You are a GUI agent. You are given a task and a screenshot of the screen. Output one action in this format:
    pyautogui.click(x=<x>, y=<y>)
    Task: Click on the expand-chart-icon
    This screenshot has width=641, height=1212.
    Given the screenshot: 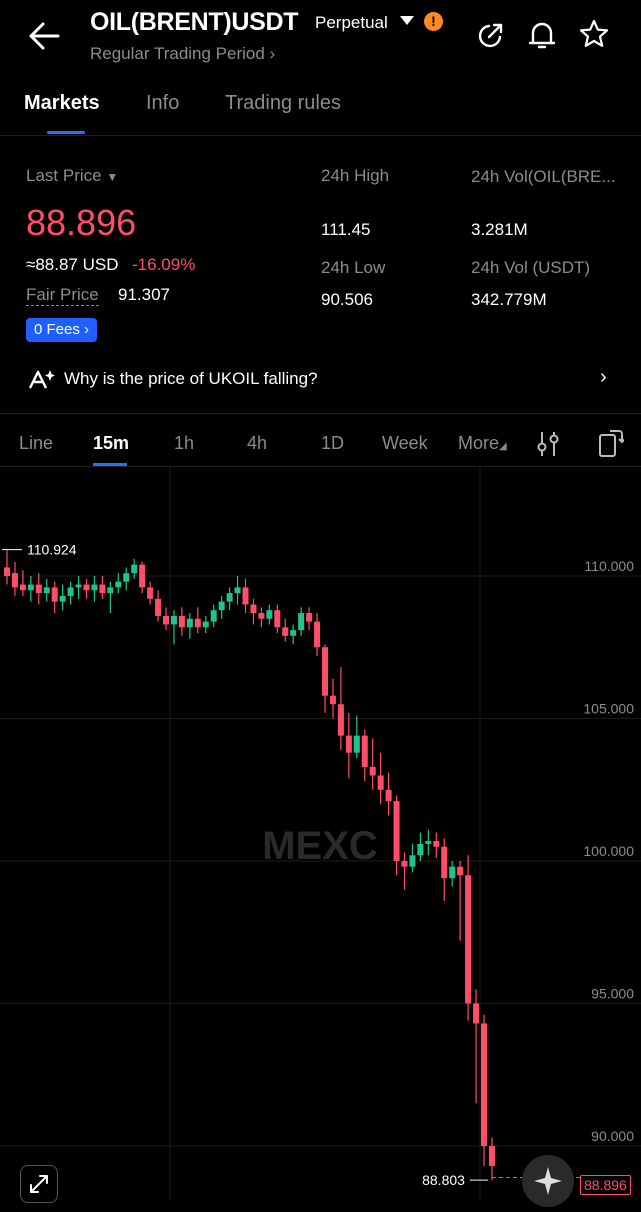 What is the action you would take?
    pyautogui.click(x=39, y=1184)
    